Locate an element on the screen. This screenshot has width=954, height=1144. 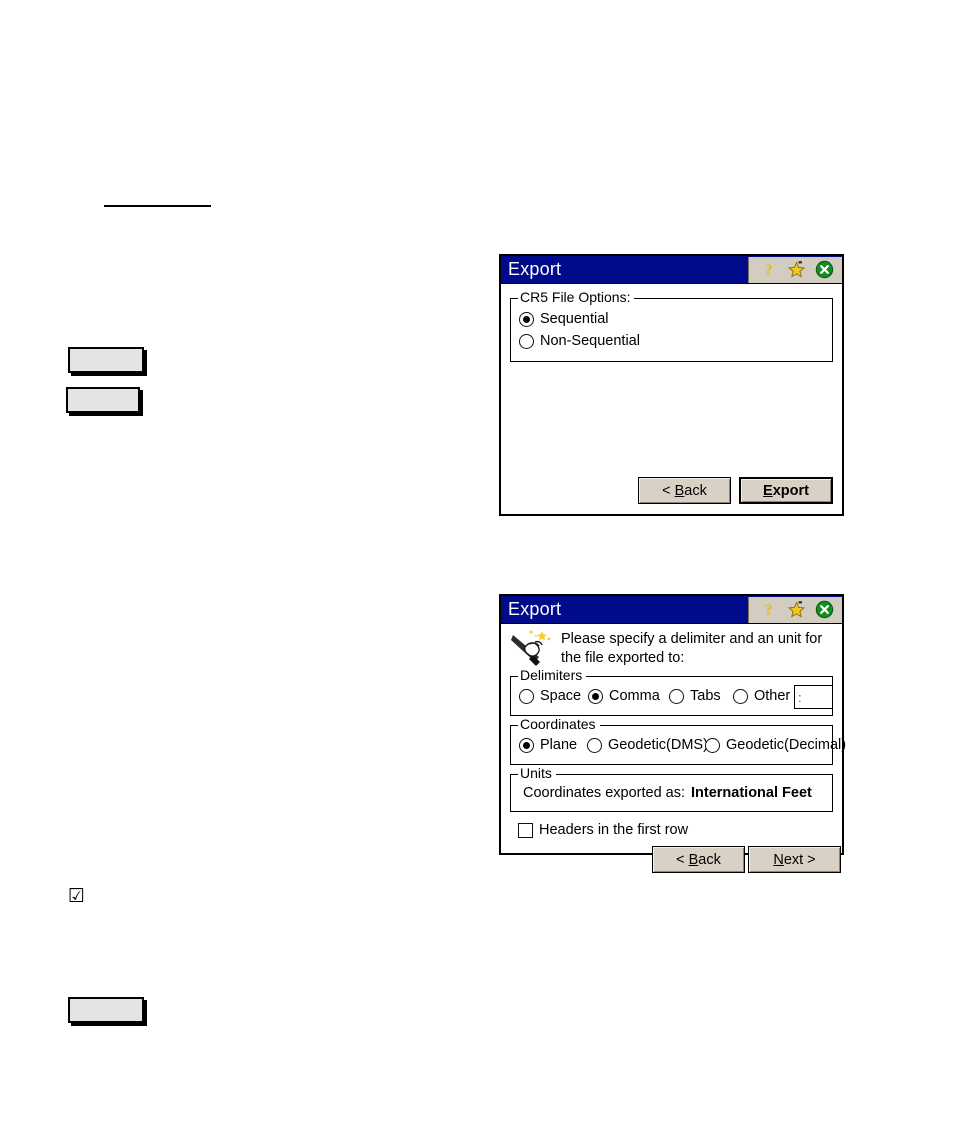
radio-comma-label: Comma is located at coordinates (634, 696).